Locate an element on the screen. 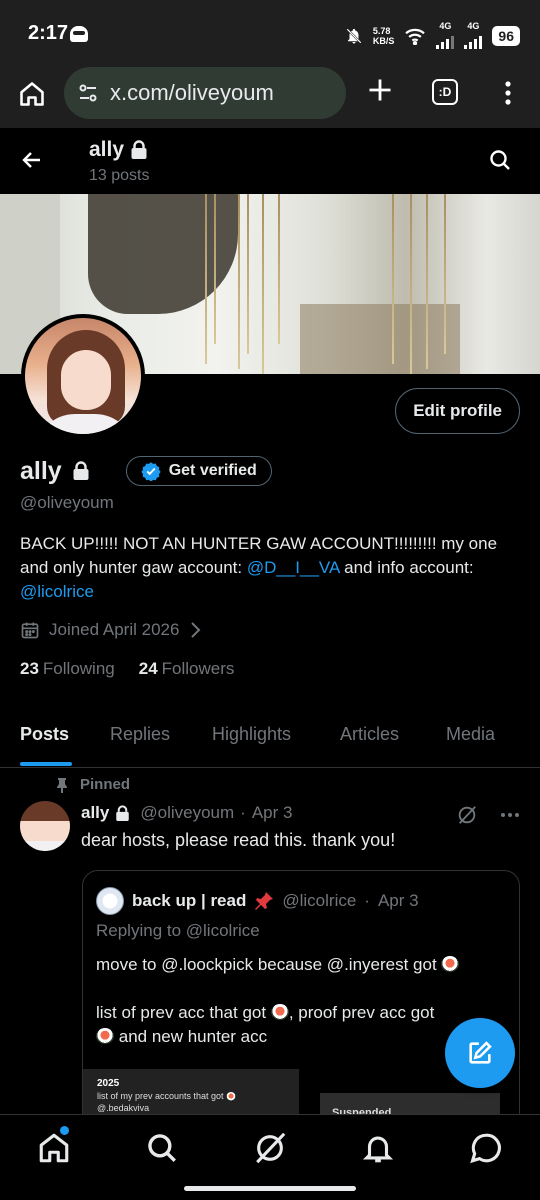 The height and width of the screenshot is (1200, 540). quoted-date: Apr 3 is located at coordinates (398, 900).